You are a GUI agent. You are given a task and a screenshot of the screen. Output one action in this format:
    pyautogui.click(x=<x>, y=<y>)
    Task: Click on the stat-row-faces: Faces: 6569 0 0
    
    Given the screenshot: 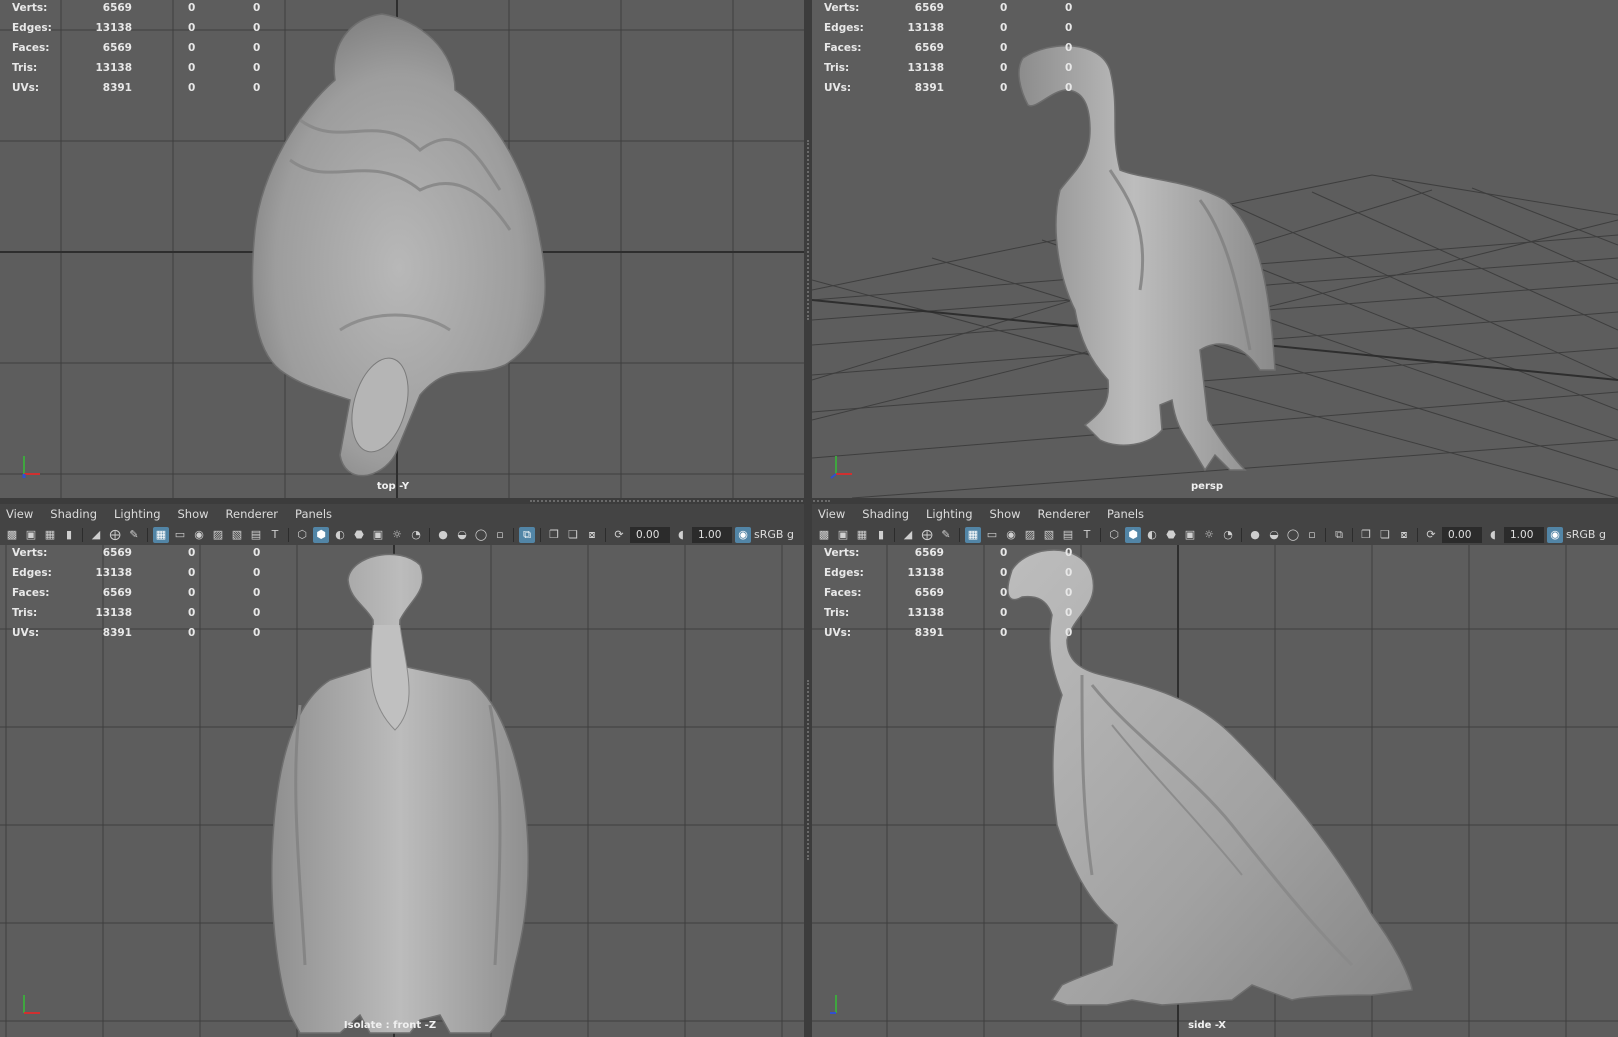 What is the action you would take?
    pyautogui.click(x=948, y=593)
    